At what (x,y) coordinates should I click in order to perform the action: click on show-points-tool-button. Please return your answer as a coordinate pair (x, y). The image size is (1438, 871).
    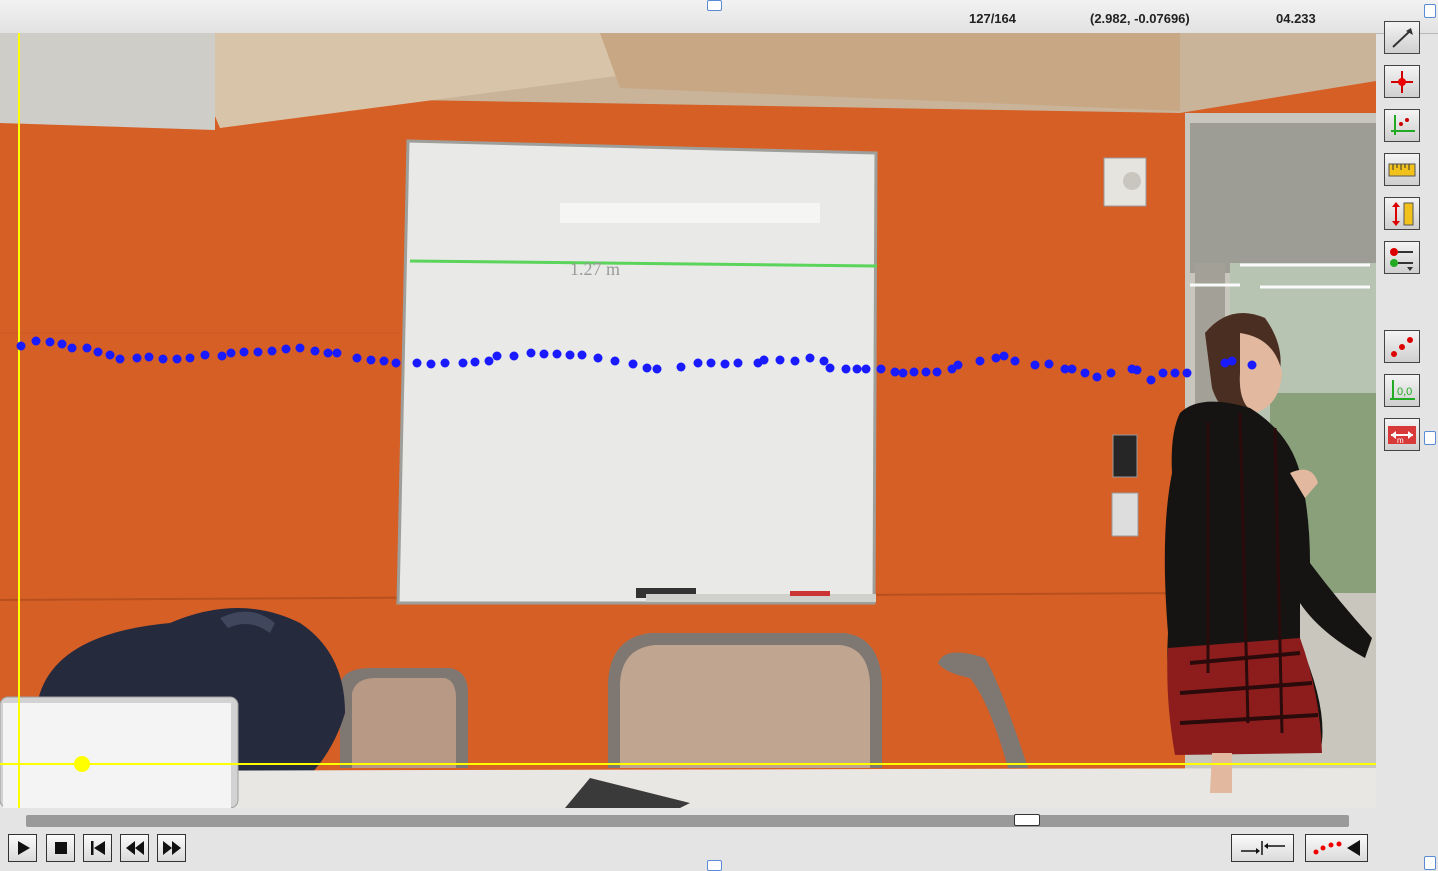
    Looking at the image, I should click on (1402, 346).